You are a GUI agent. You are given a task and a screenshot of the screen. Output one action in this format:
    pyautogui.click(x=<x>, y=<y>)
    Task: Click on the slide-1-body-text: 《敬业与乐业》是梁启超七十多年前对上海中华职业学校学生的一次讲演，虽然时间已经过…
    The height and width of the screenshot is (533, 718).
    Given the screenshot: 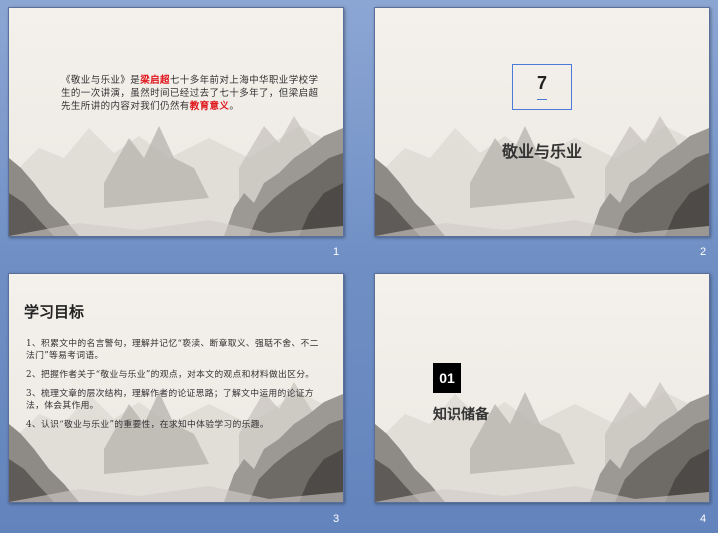 What is the action you would take?
    pyautogui.click(x=190, y=93)
    